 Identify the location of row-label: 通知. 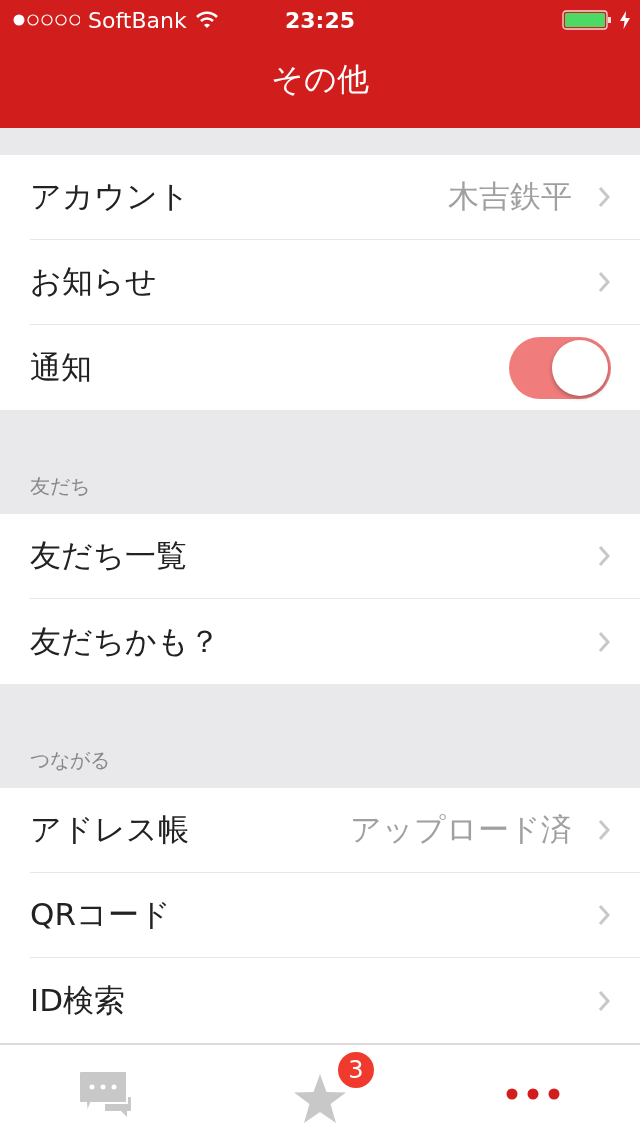
(61, 367).